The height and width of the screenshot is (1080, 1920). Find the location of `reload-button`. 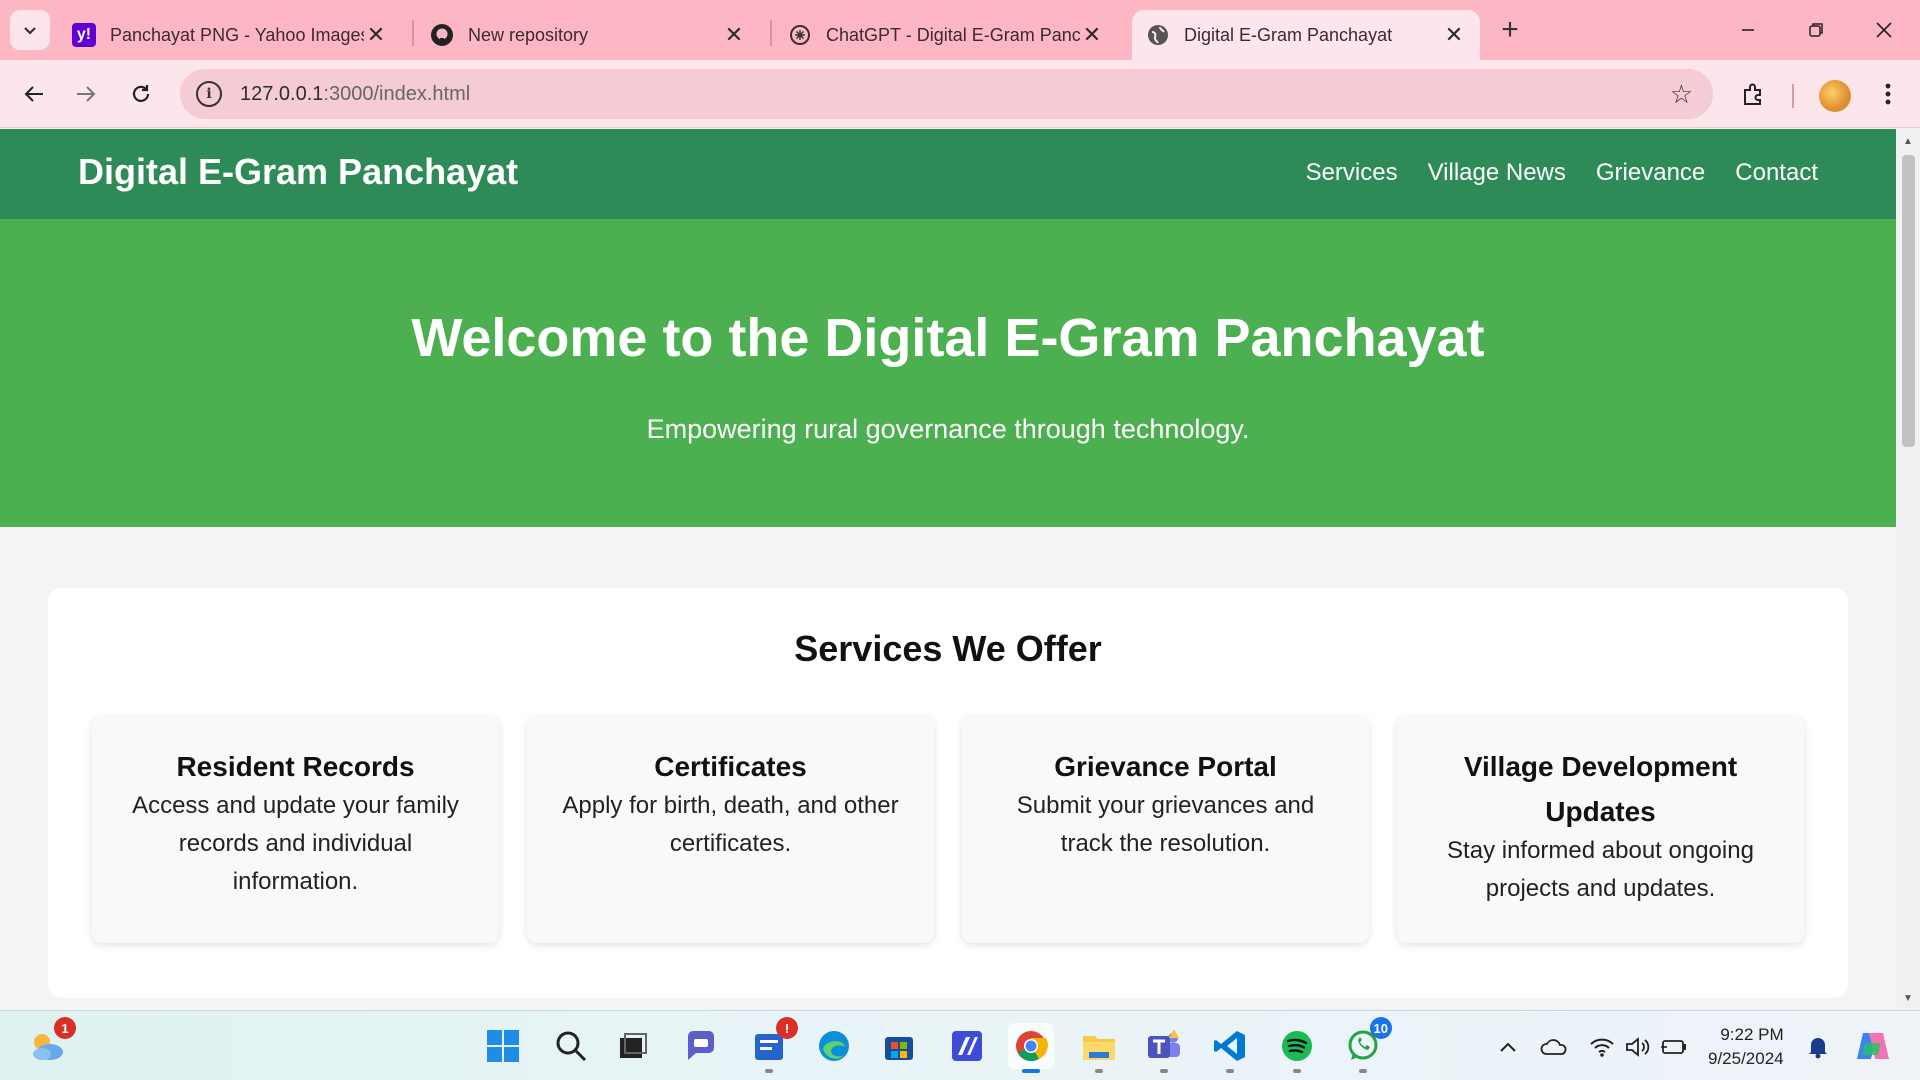

reload-button is located at coordinates (141, 94).